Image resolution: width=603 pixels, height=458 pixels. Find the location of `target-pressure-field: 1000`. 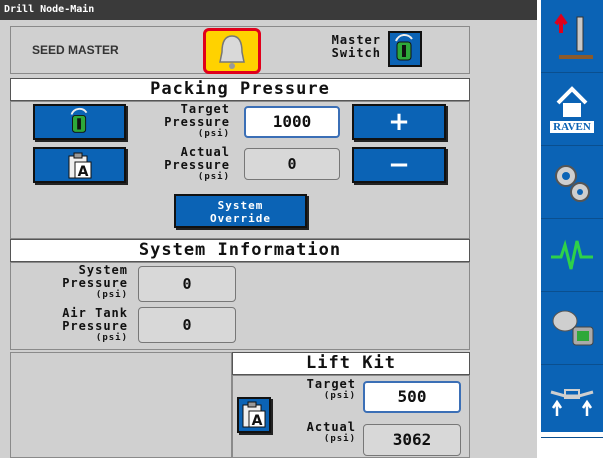

target-pressure-field: 1000 is located at coordinates (292, 122).